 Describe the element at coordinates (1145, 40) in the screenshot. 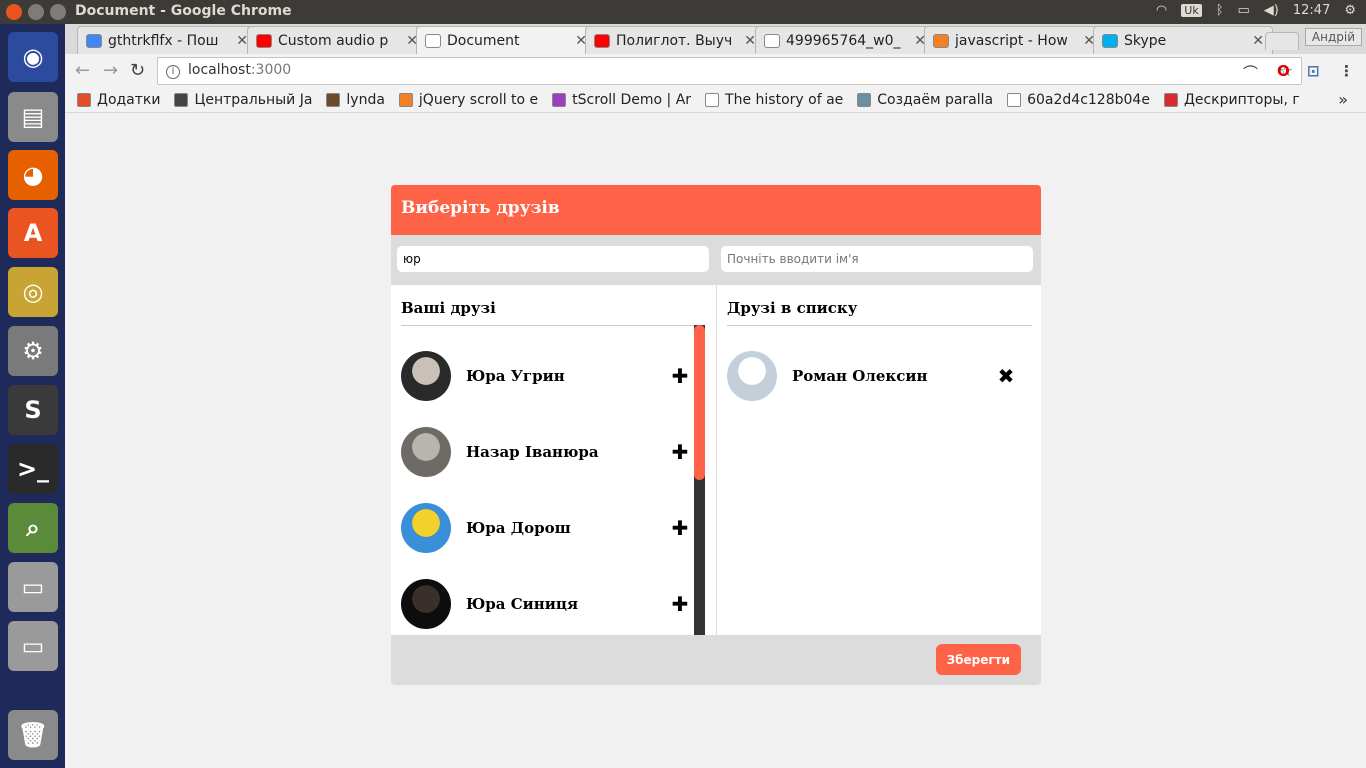

I see `tab-label: Skype` at that location.